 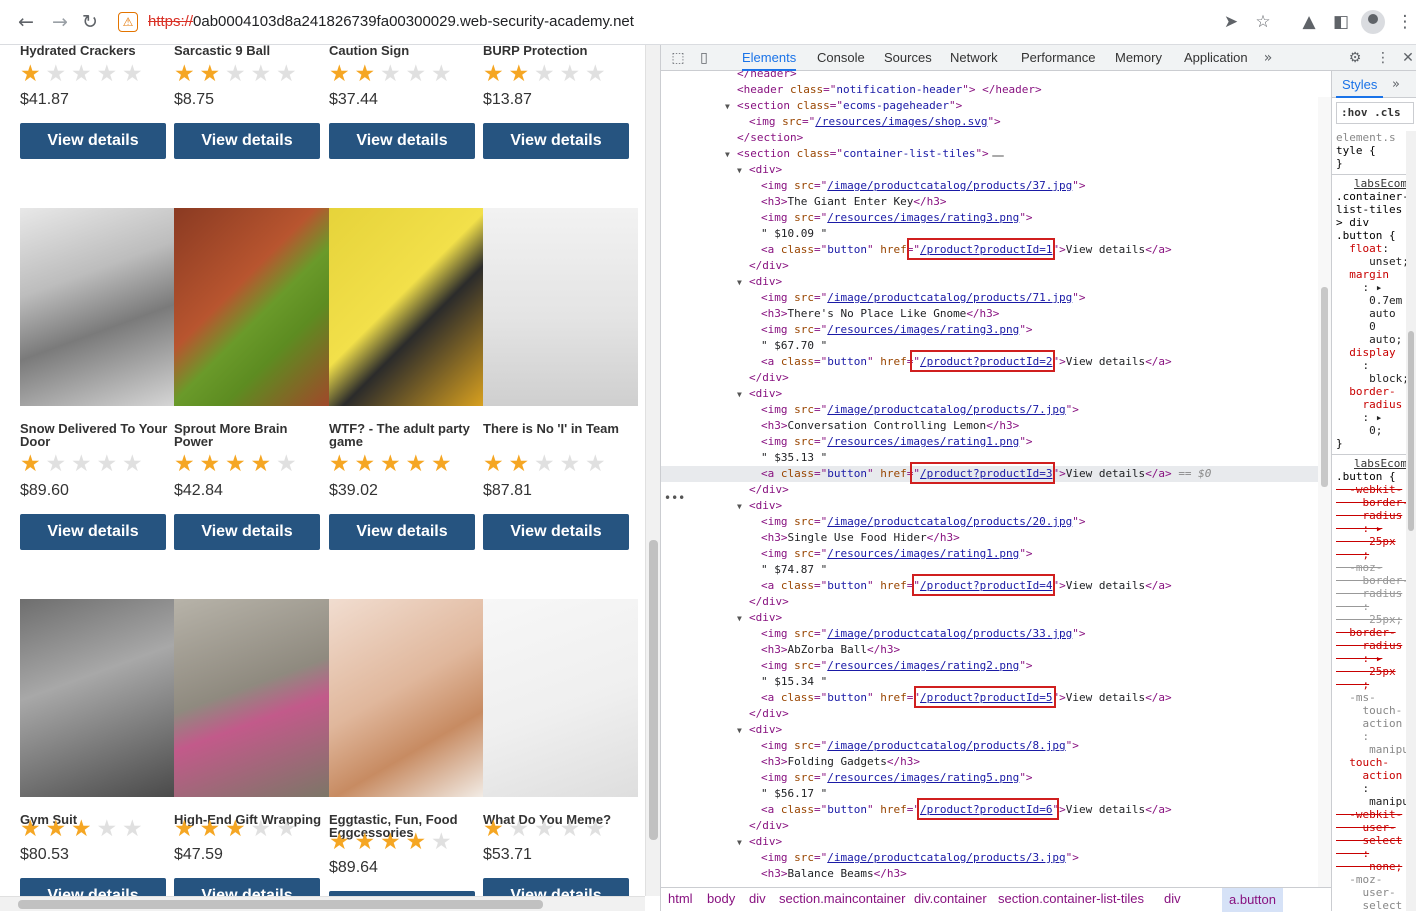 I want to click on tab-memory: Memory, so click(x=1138, y=58).